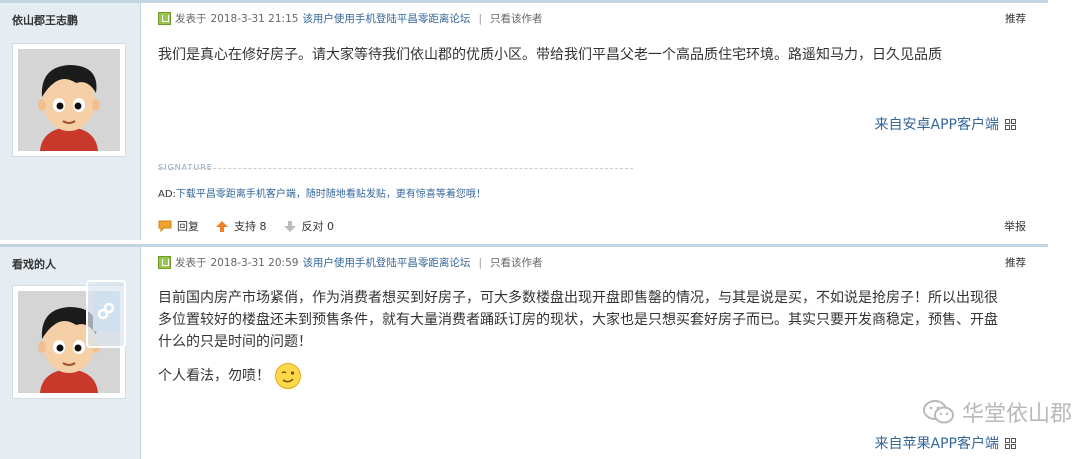  I want to click on post-actions: 回复 支持 8 反对 0, so click(251, 226).